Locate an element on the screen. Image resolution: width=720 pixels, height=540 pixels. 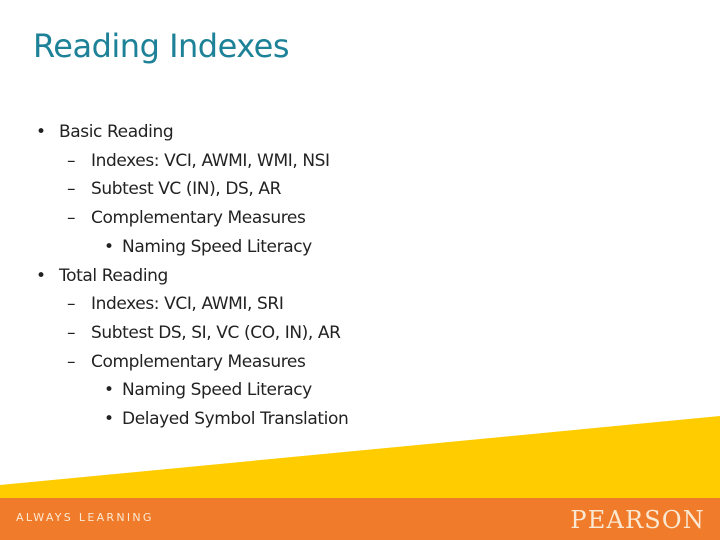
slide-title: Reading Indexes is located at coordinates (161, 46).